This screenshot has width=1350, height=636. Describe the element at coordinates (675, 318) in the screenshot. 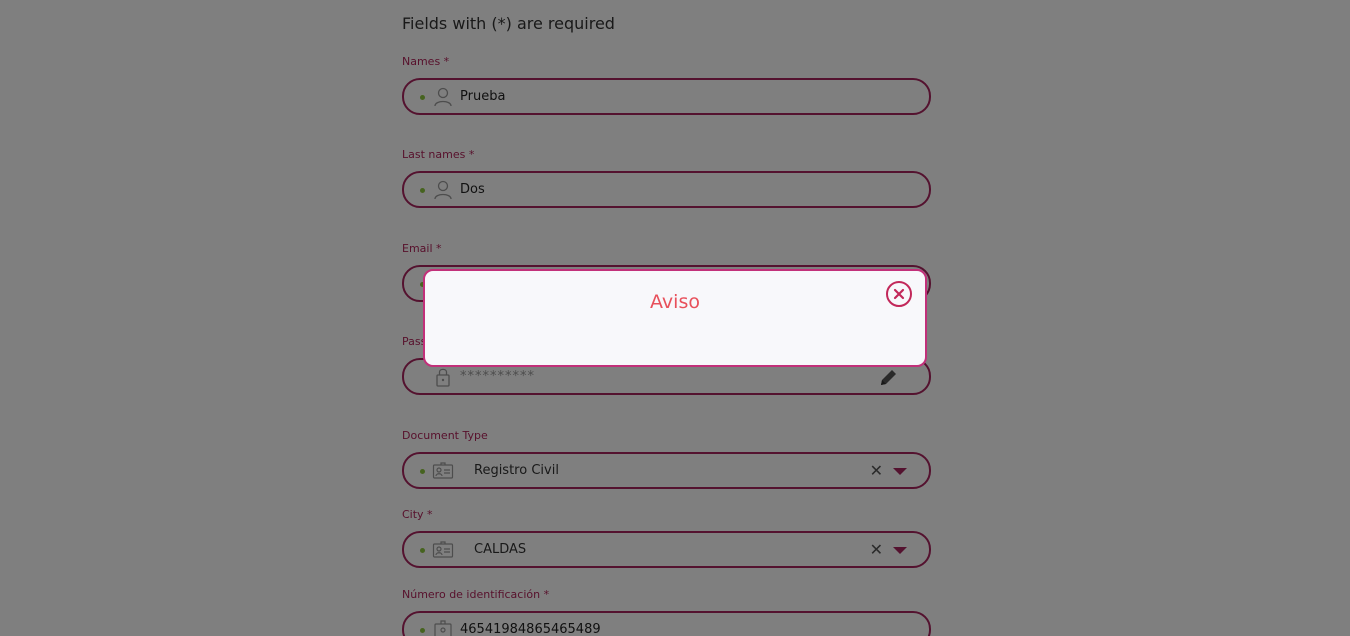

I see `notice-modal: Aviso` at that location.